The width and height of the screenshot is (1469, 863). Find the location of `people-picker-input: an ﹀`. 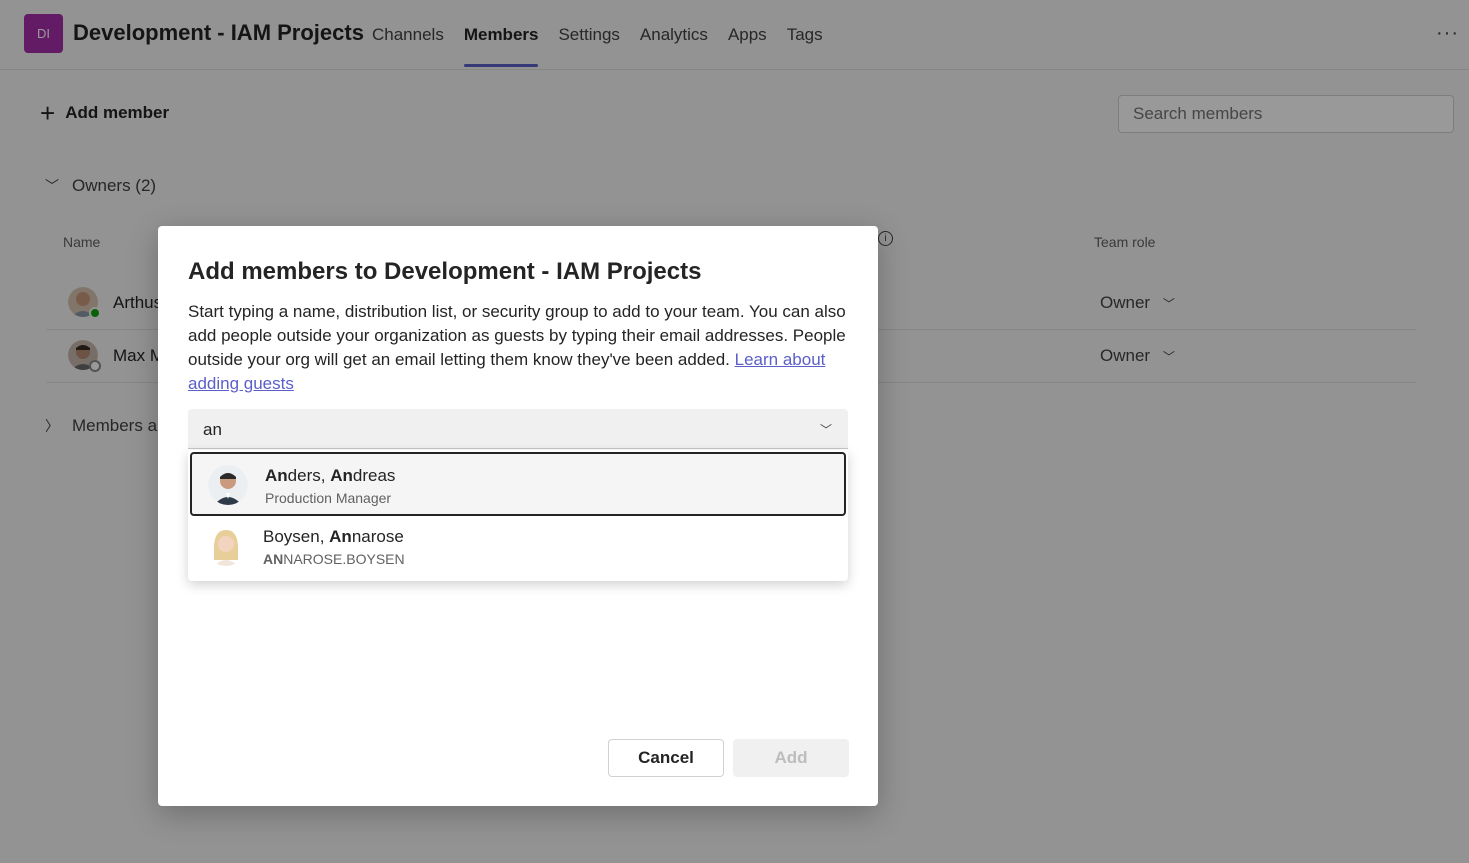

people-picker-input: an ﹀ is located at coordinates (518, 429).